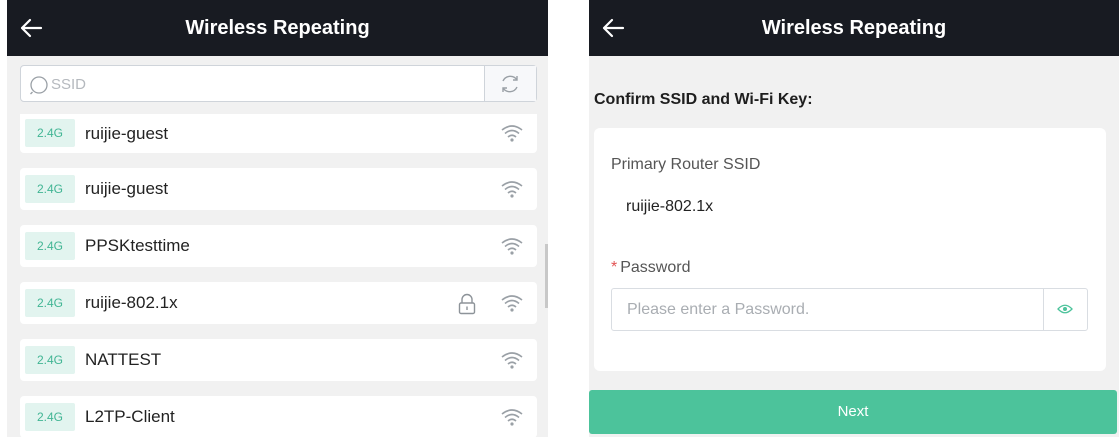 Image resolution: width=1119 pixels, height=437 pixels. What do you see at coordinates (39, 85) in the screenshot?
I see `search-icon` at bounding box center [39, 85].